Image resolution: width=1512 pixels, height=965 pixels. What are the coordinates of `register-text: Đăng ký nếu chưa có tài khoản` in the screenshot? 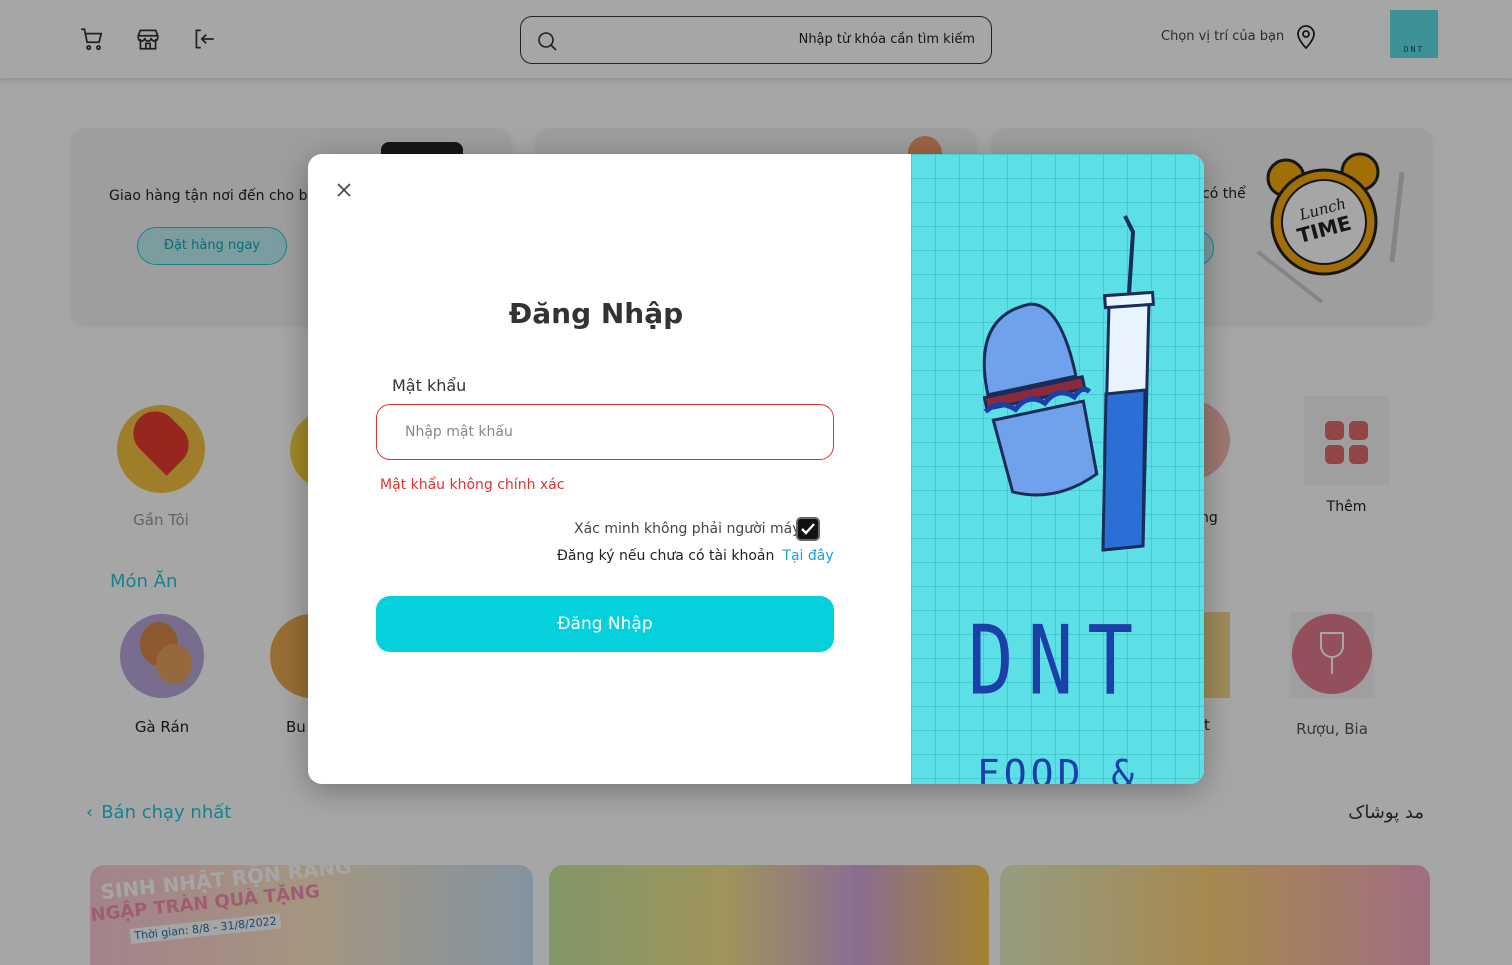 It's located at (666, 556).